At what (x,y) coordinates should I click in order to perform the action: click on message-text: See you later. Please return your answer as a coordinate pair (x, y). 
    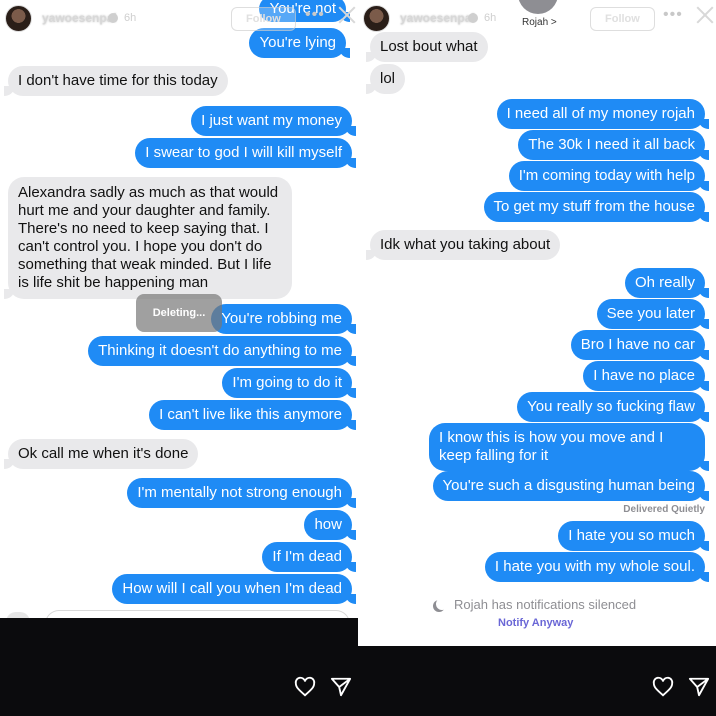
    Looking at the image, I should click on (650, 313).